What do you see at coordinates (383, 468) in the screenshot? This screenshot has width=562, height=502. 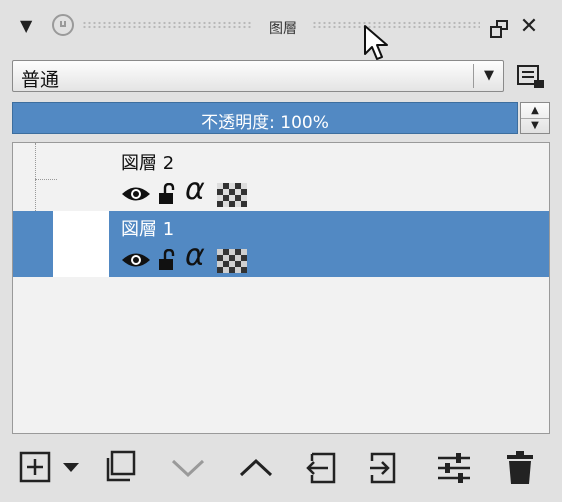 I see `merge-out-icon` at bounding box center [383, 468].